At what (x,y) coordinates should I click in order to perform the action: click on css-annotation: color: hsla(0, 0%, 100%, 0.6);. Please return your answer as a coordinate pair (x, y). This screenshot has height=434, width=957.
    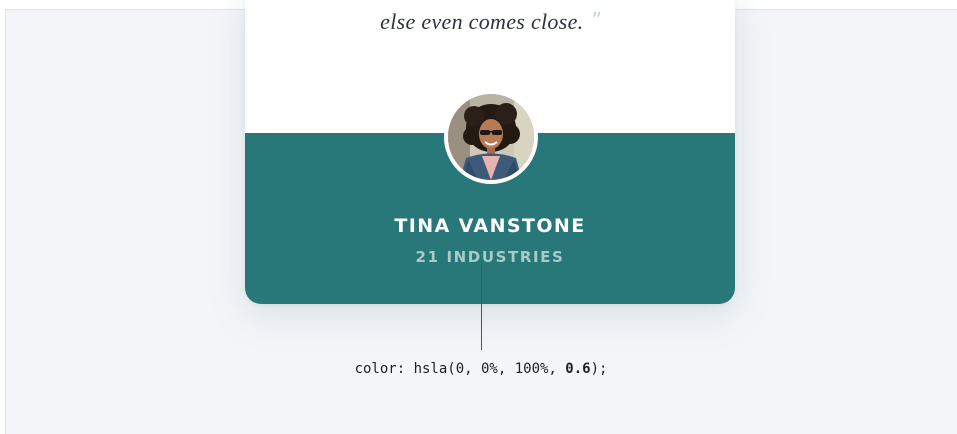
    Looking at the image, I should click on (481, 369).